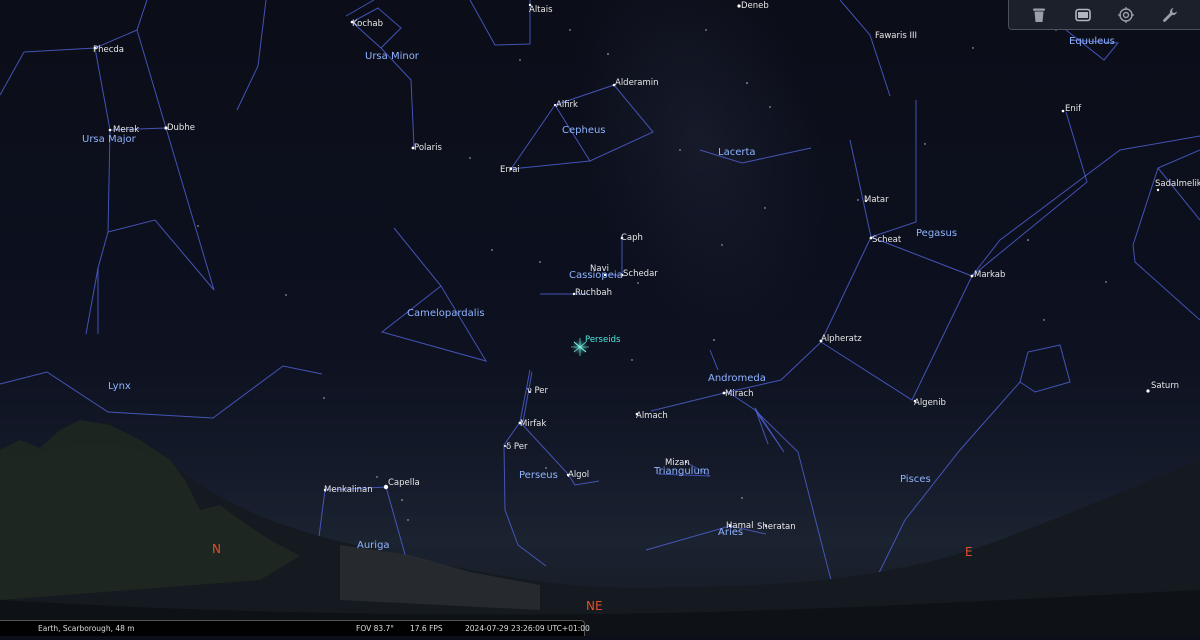 This screenshot has width=1200, height=640. I want to click on star-label-dubhe: Dubhe, so click(181, 128).